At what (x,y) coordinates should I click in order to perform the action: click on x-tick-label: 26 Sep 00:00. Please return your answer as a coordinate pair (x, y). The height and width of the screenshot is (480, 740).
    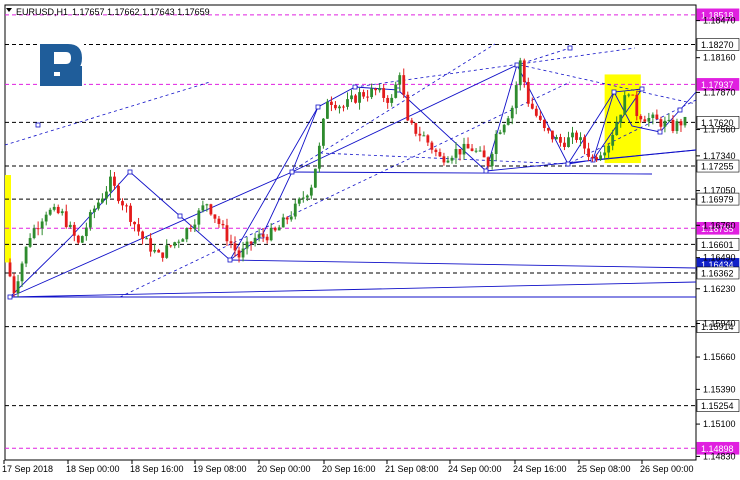
    Looking at the image, I should click on (667, 469).